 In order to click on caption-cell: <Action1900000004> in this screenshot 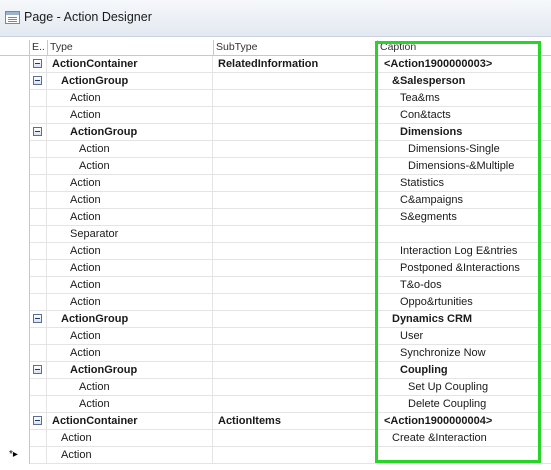, I will do `click(458, 421)`.